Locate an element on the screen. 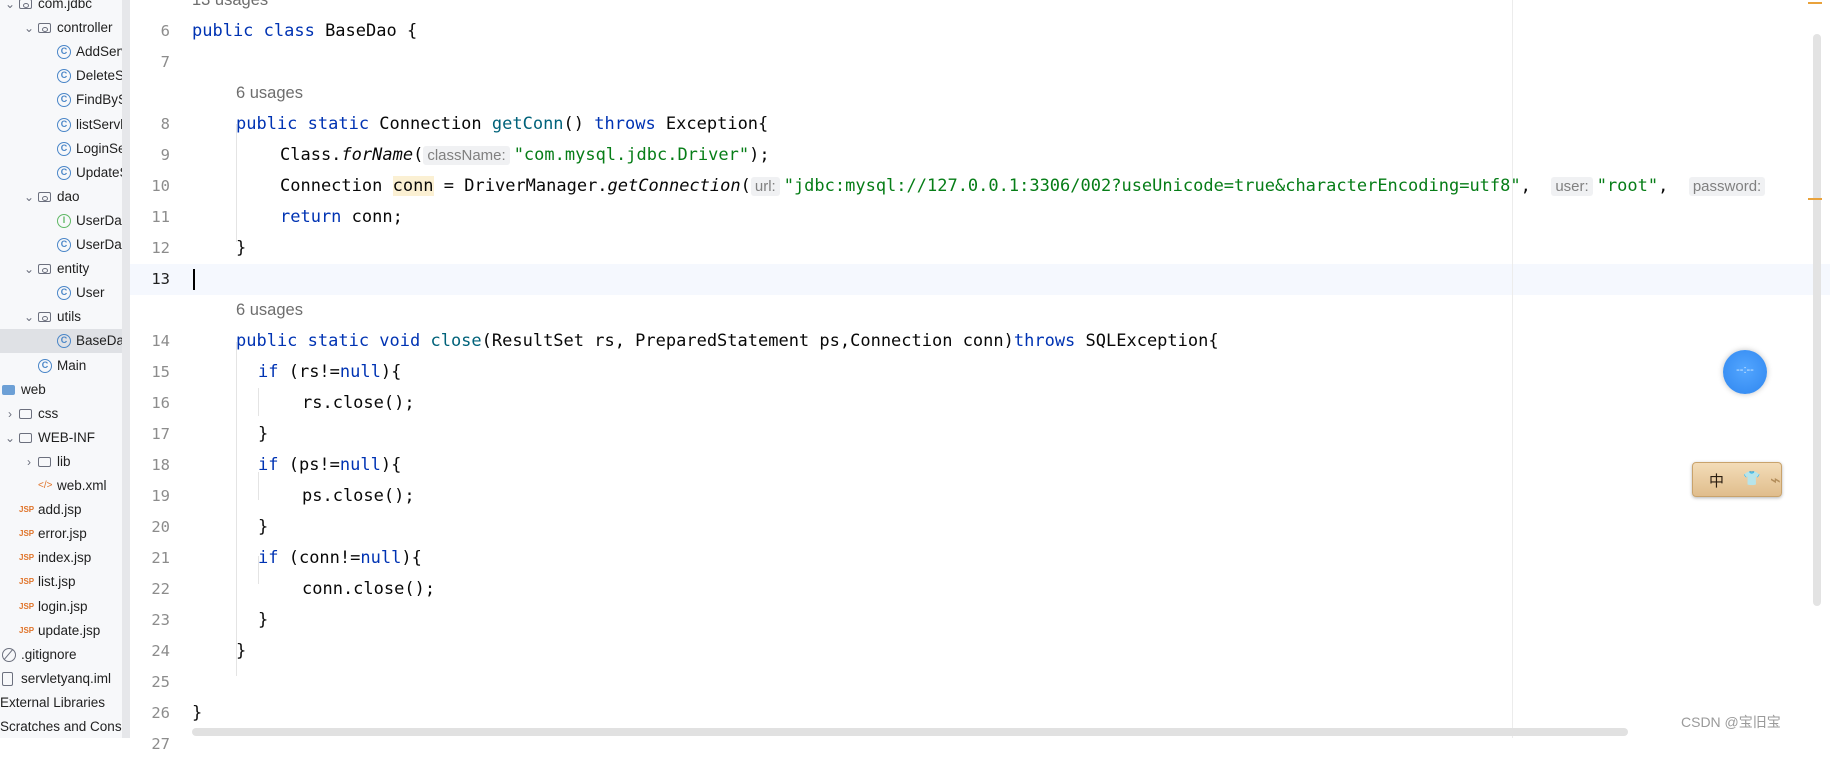 The height and width of the screenshot is (760, 1830). tree-item: C DeleteServlet is located at coordinates (61, 76).